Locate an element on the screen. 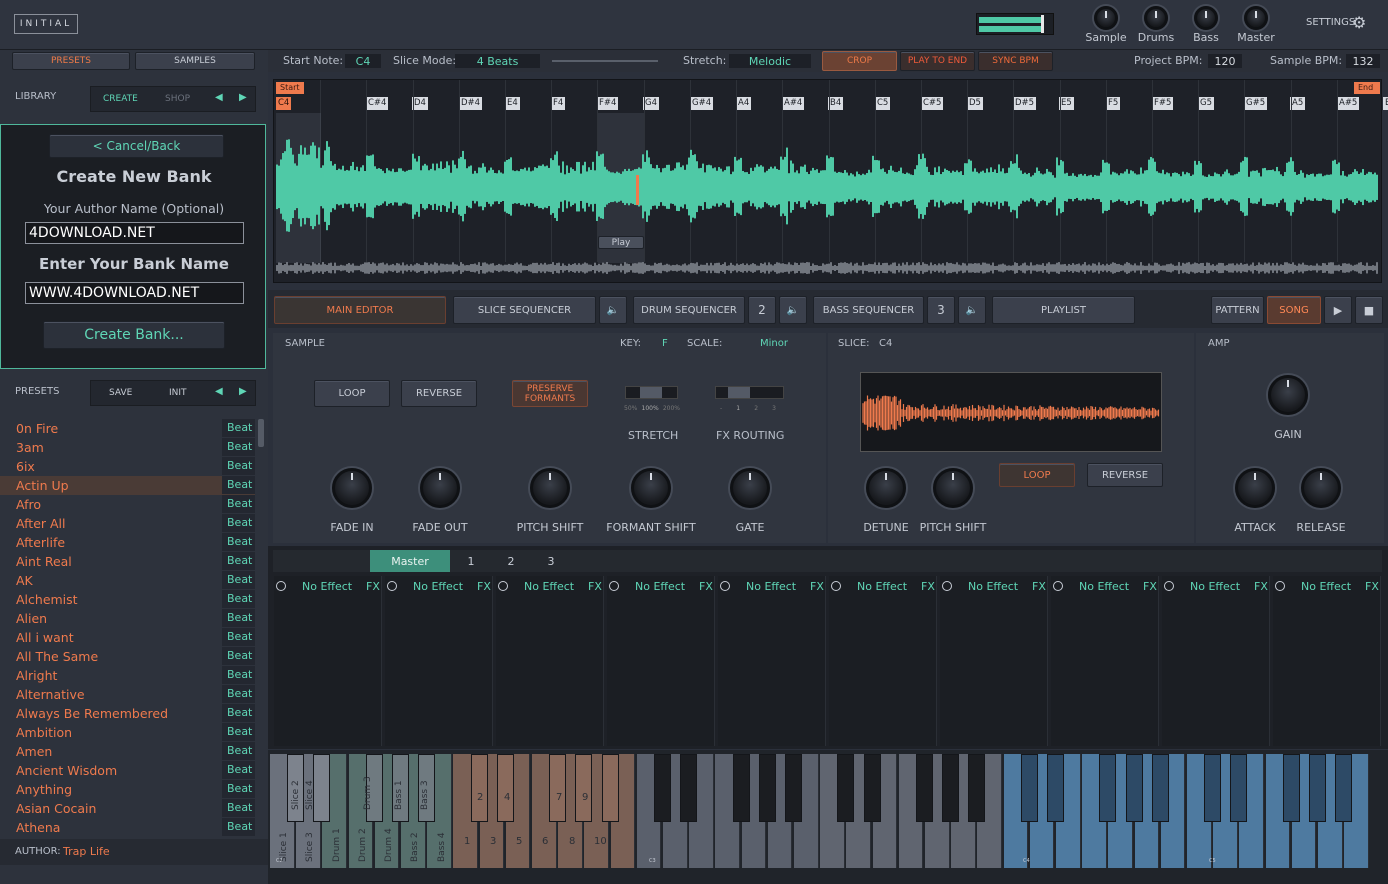  preset-item: Afterlife Beat is located at coordinates (127, 542).